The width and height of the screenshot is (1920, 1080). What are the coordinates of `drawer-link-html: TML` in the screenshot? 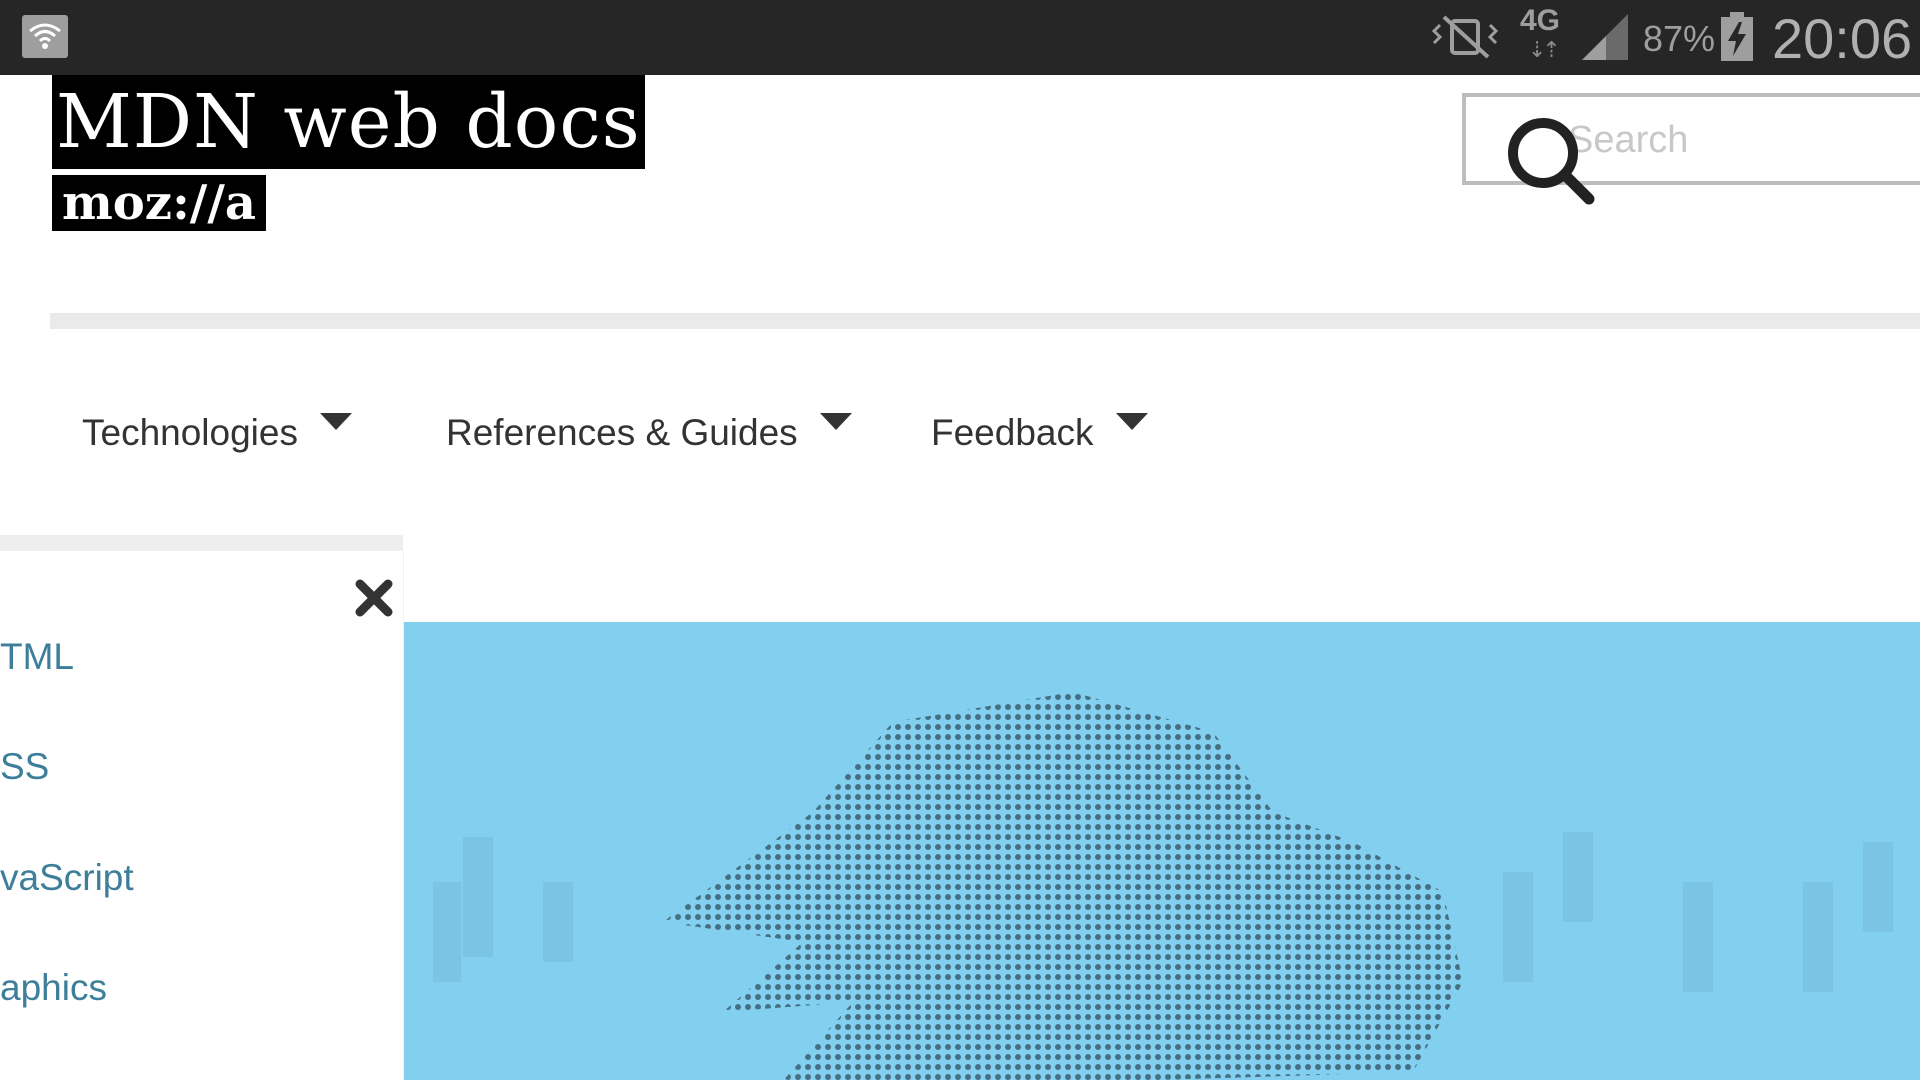 It's located at (37, 657).